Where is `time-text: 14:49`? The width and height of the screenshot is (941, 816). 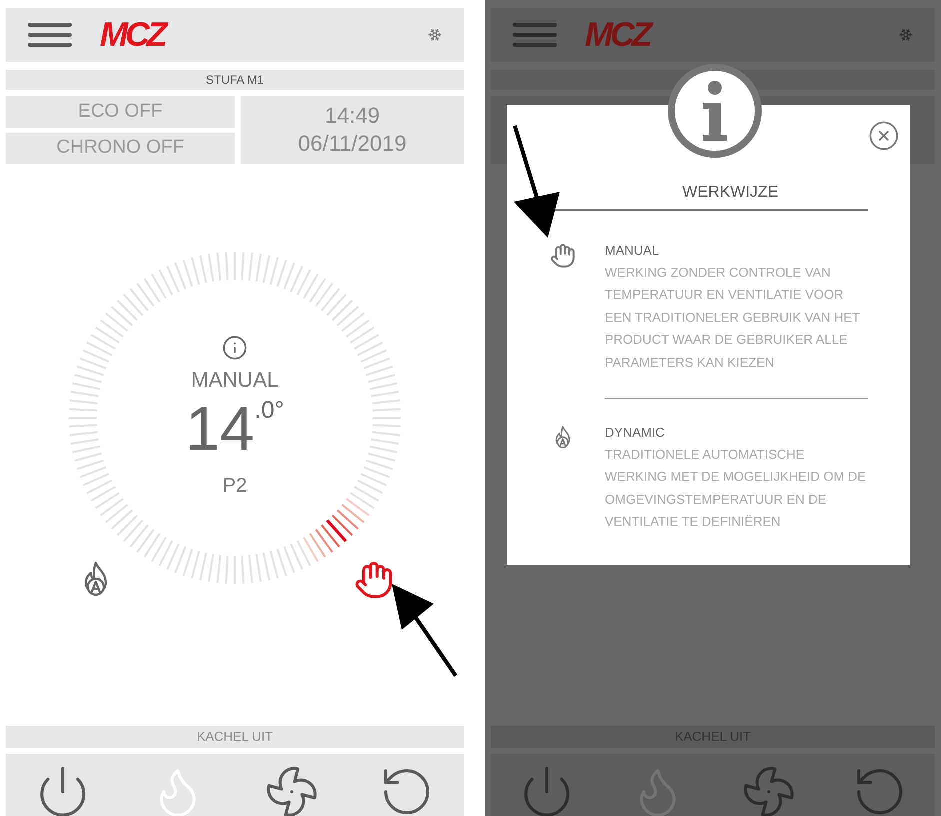 time-text: 14:49 is located at coordinates (352, 116).